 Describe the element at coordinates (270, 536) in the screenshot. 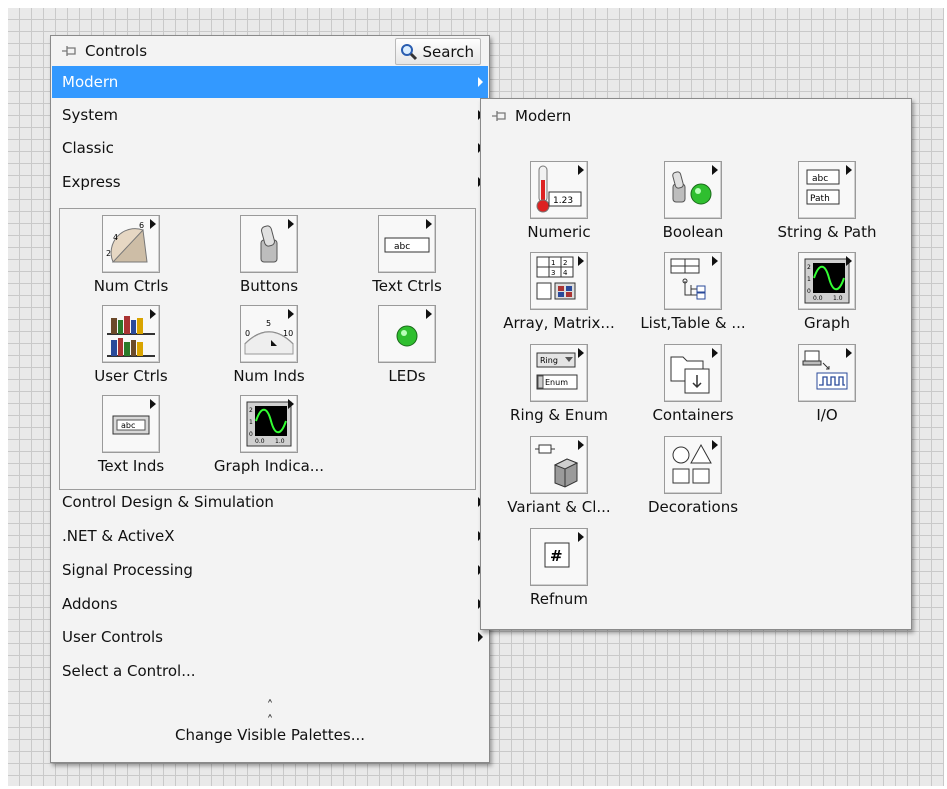

I see `menu-item-dotnet-activex: .NET & ActiveX` at that location.